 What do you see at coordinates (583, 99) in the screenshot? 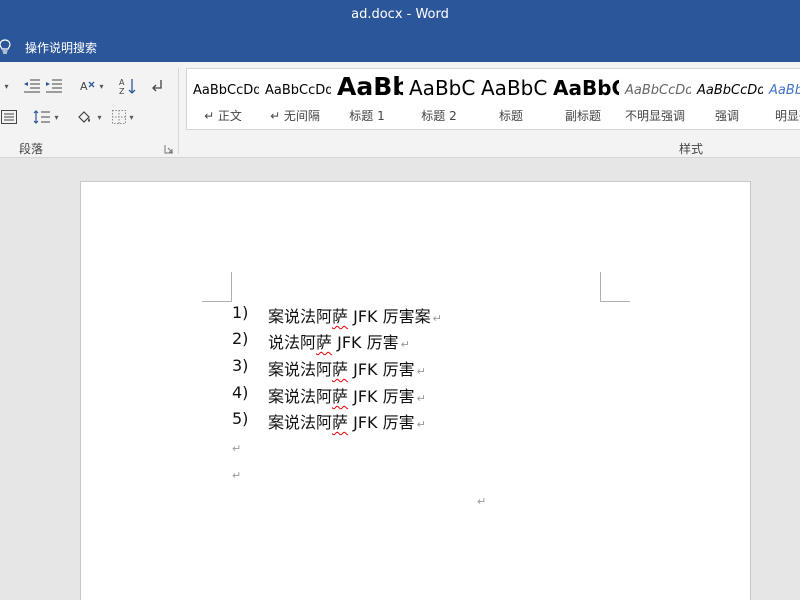
I see `style-subtitle: AaBbC 副标题` at bounding box center [583, 99].